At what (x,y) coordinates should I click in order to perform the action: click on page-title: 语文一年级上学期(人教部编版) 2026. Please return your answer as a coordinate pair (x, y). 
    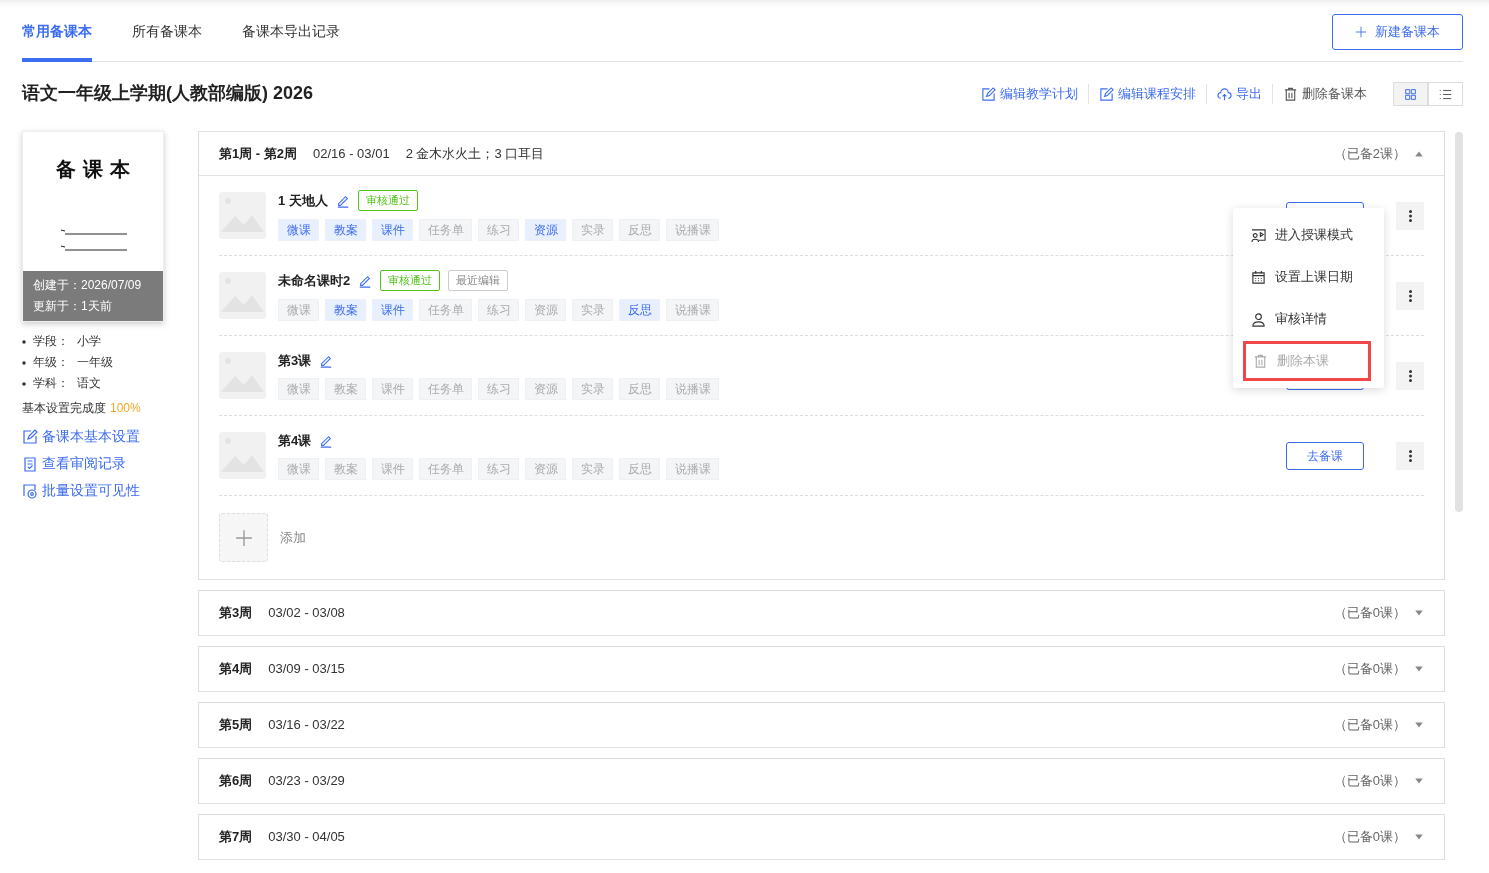
    Looking at the image, I should click on (168, 94).